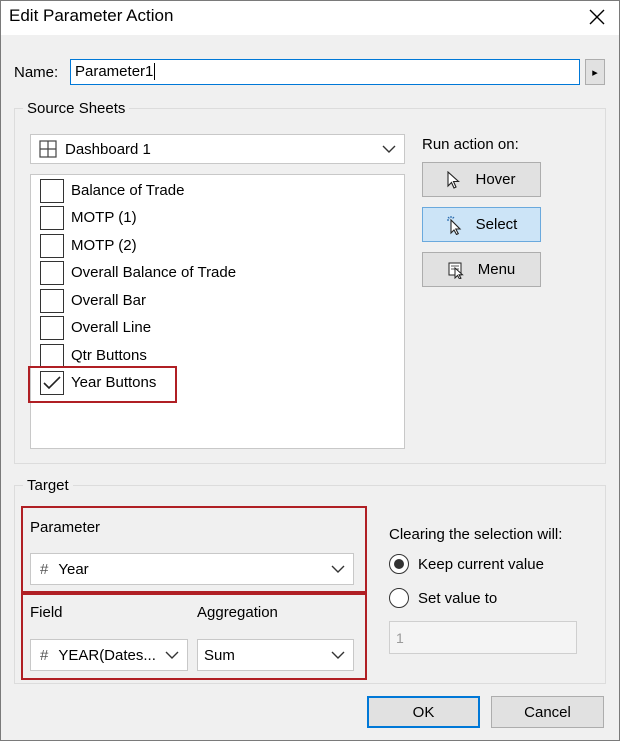 Image resolution: width=620 pixels, height=741 pixels. I want to click on play-arrow-icon: ▸, so click(595, 72).